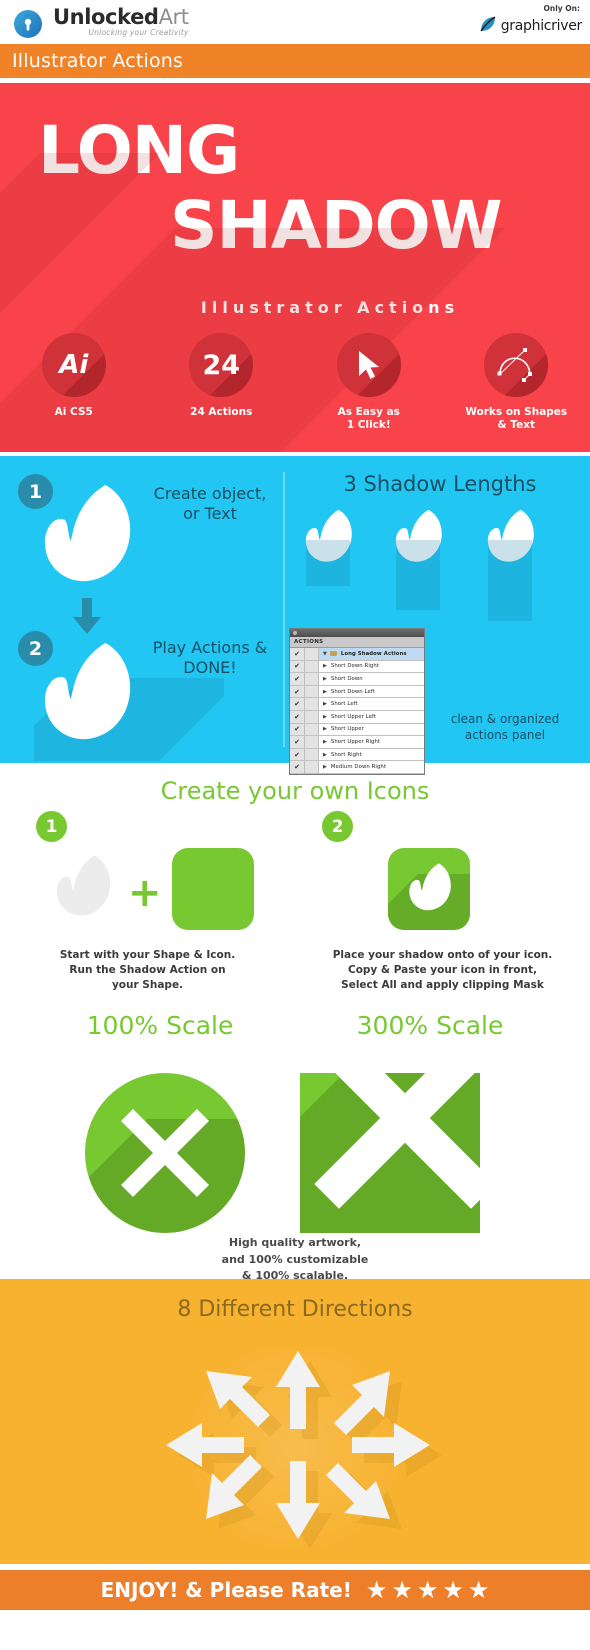 The image size is (590, 1650). Describe the element at coordinates (390, 1153) in the screenshot. I see `scale-300-zoom-fragment` at that location.